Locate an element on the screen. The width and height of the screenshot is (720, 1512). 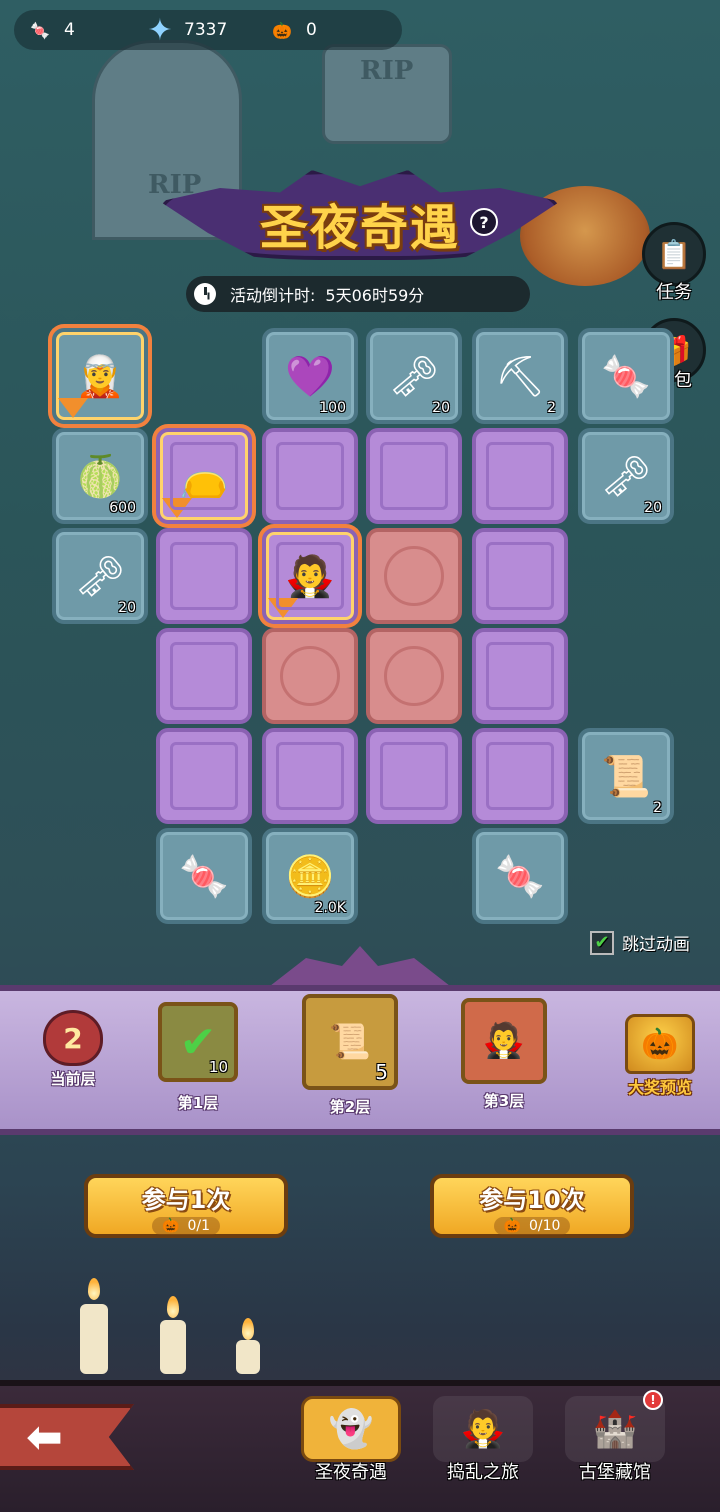
resource-pumpkin-carriage: 🎃 0 is located at coordinates (290, 30).